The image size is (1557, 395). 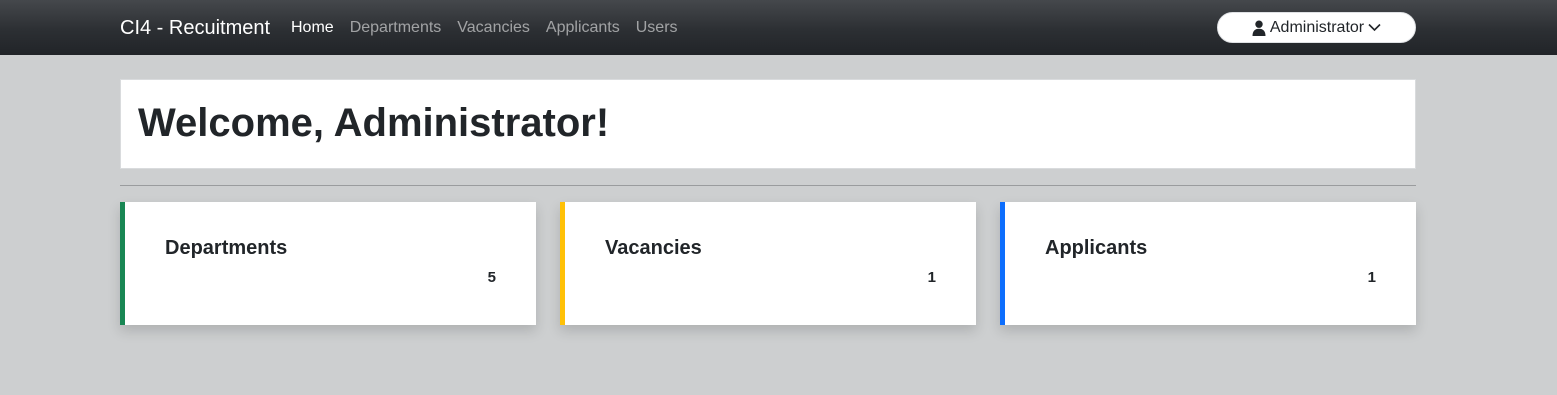 I want to click on page-title: Welcome, Administrator!, so click(x=374, y=123).